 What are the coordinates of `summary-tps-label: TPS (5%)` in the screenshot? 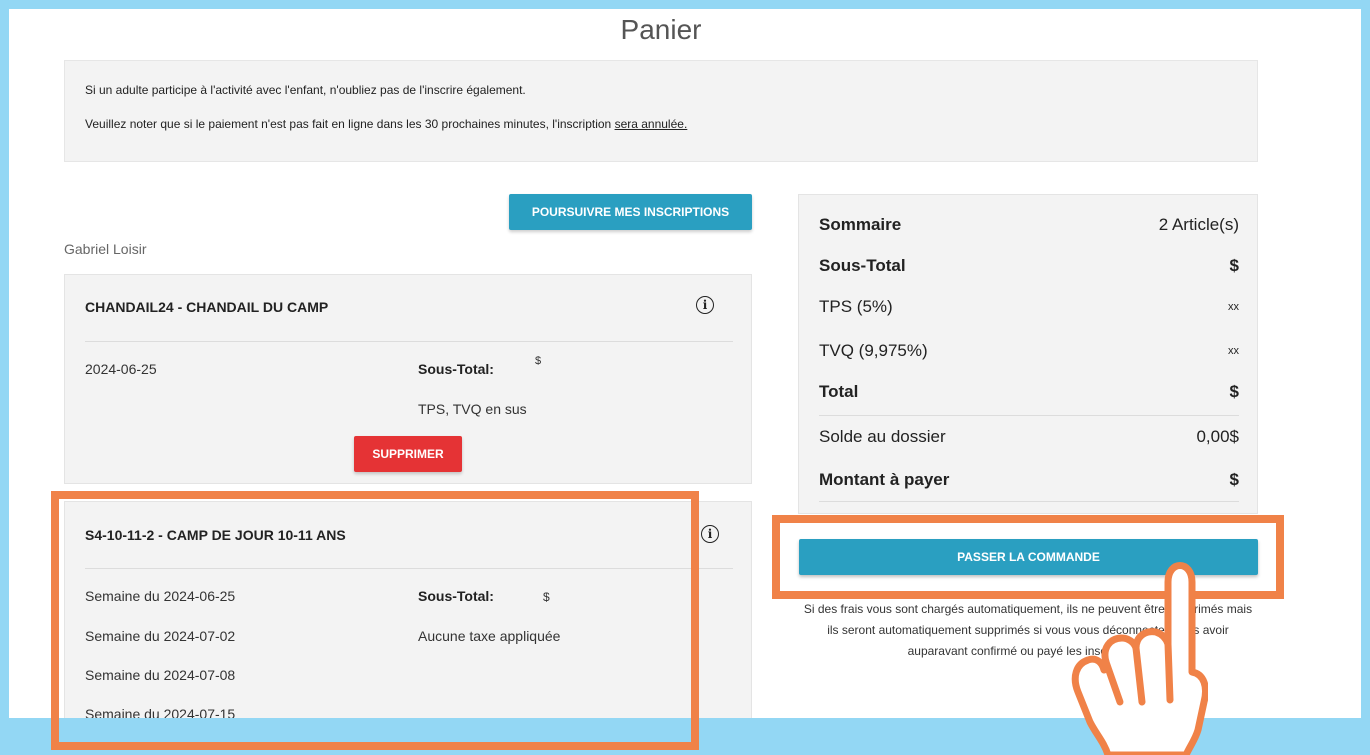 It's located at (856, 306).